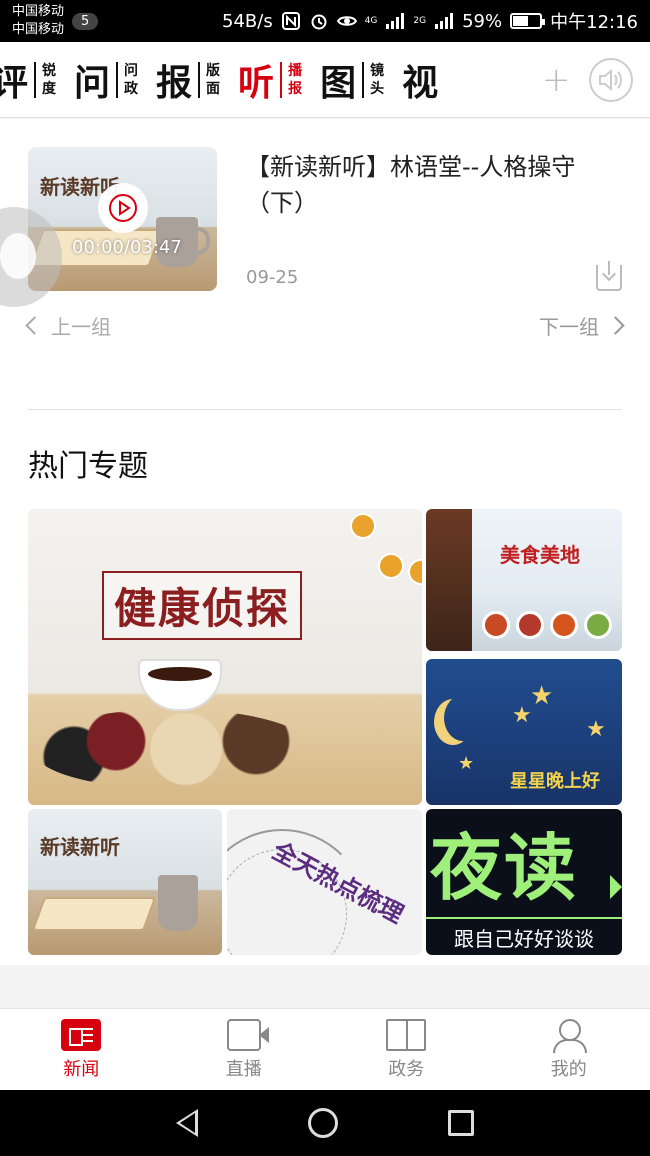  Describe the element at coordinates (88, 466) in the screenshot. I see `section-title: 热门专题` at that location.